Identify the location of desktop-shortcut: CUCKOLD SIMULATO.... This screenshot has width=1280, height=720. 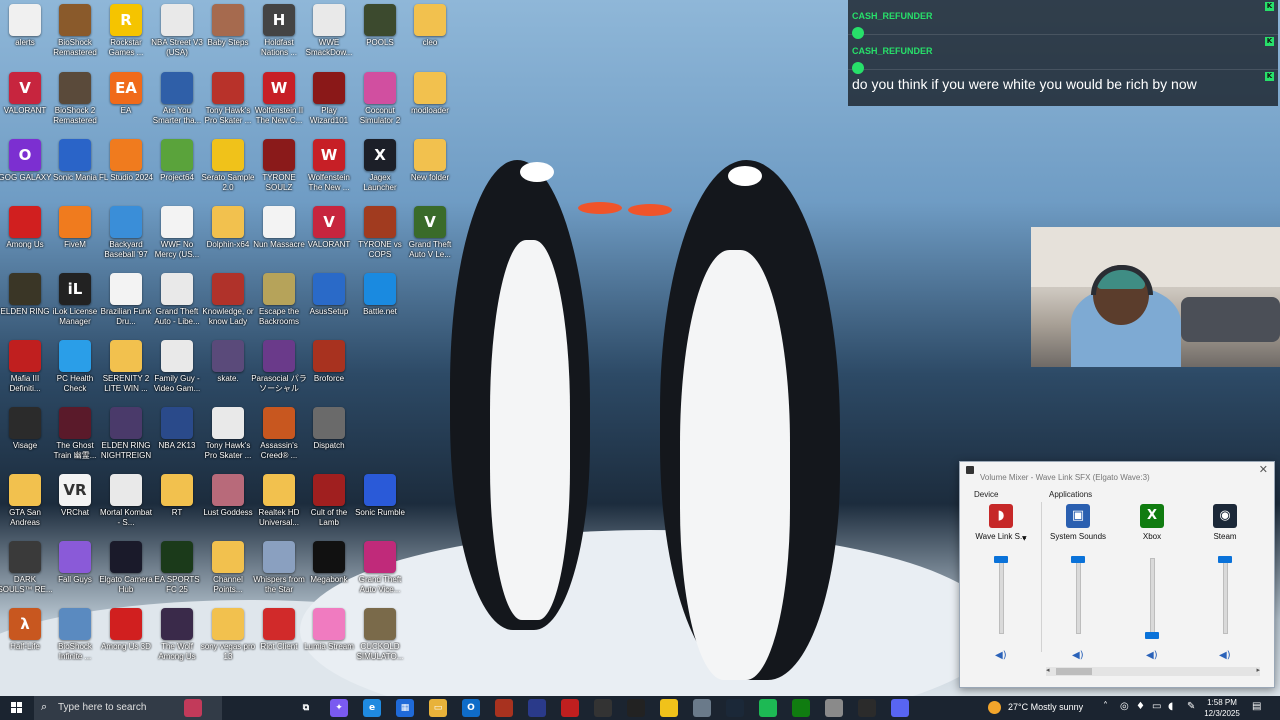
(380, 641).